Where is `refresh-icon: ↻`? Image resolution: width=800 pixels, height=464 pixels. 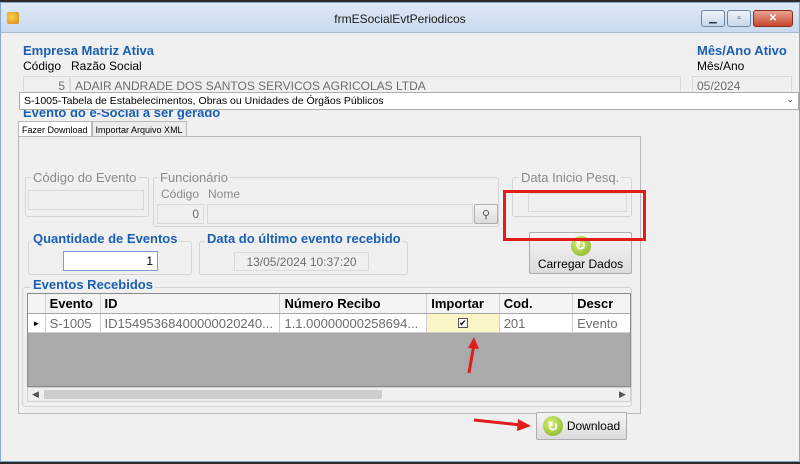 refresh-icon: ↻ is located at coordinates (552, 426).